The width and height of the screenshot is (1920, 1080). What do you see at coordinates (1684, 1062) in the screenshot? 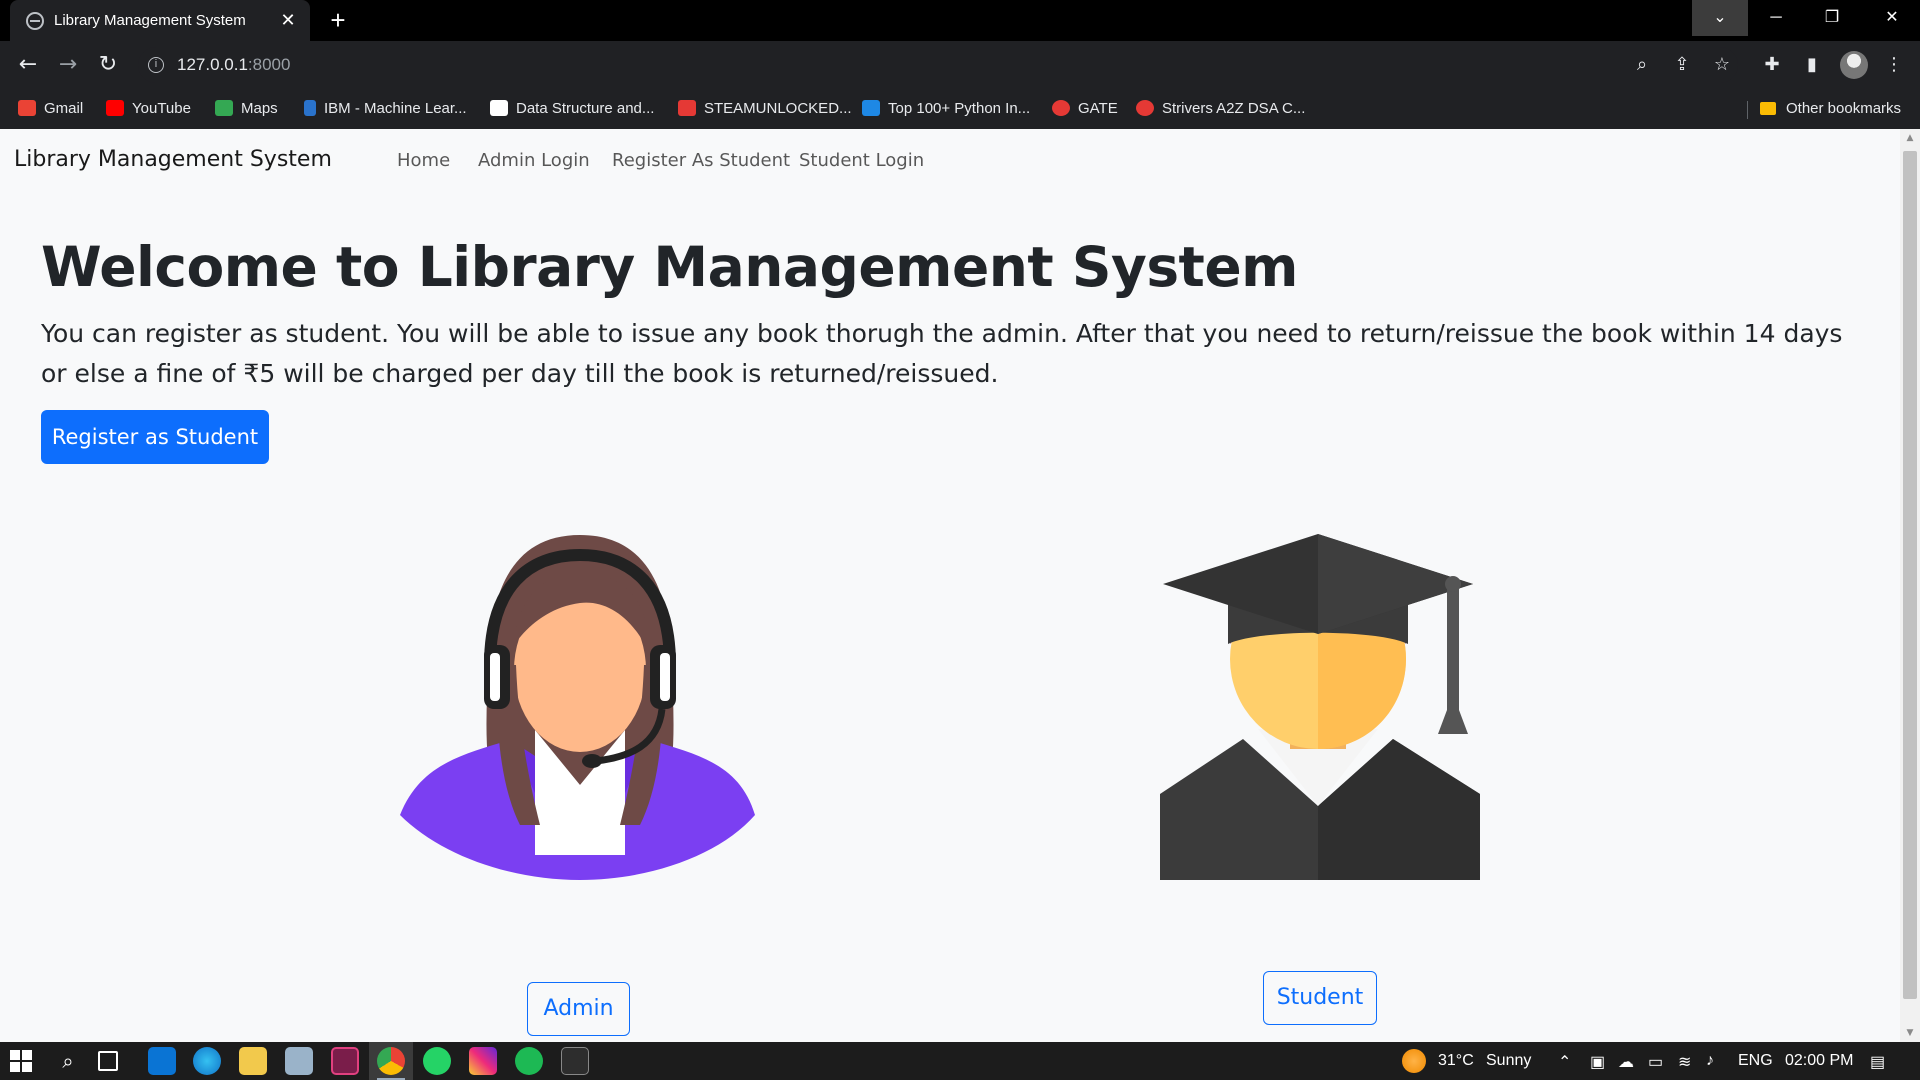
I see `wifi-icon: ≋` at bounding box center [1684, 1062].